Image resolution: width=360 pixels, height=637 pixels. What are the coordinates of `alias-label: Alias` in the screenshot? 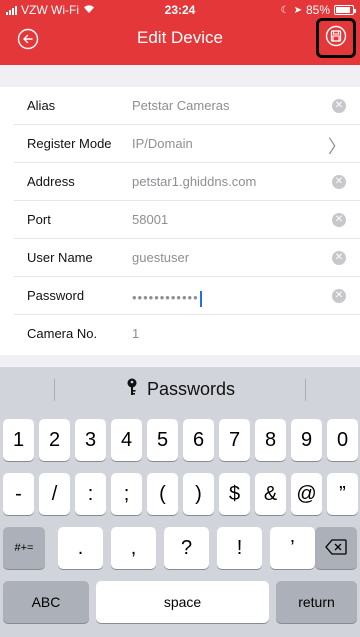 It's located at (41, 105).